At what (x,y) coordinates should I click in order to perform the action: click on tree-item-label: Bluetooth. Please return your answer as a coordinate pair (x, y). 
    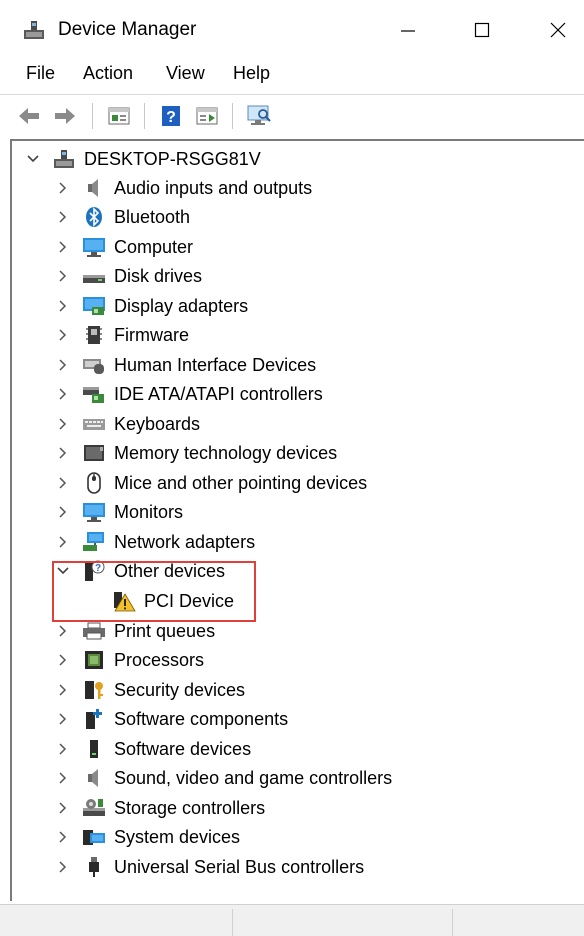
    Looking at the image, I should click on (152, 216).